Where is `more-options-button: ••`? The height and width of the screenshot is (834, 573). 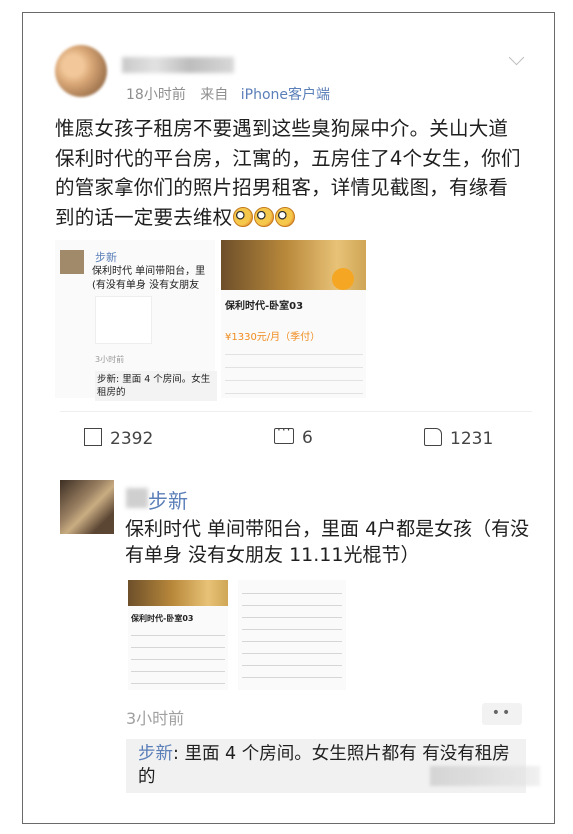
more-options-button: •• is located at coordinates (502, 714).